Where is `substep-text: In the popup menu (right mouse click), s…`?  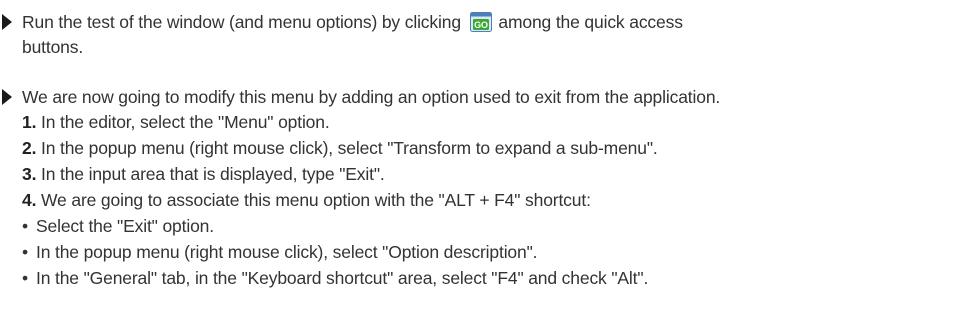
substep-text: In the popup menu (right mouse click), s… is located at coordinates (287, 252).